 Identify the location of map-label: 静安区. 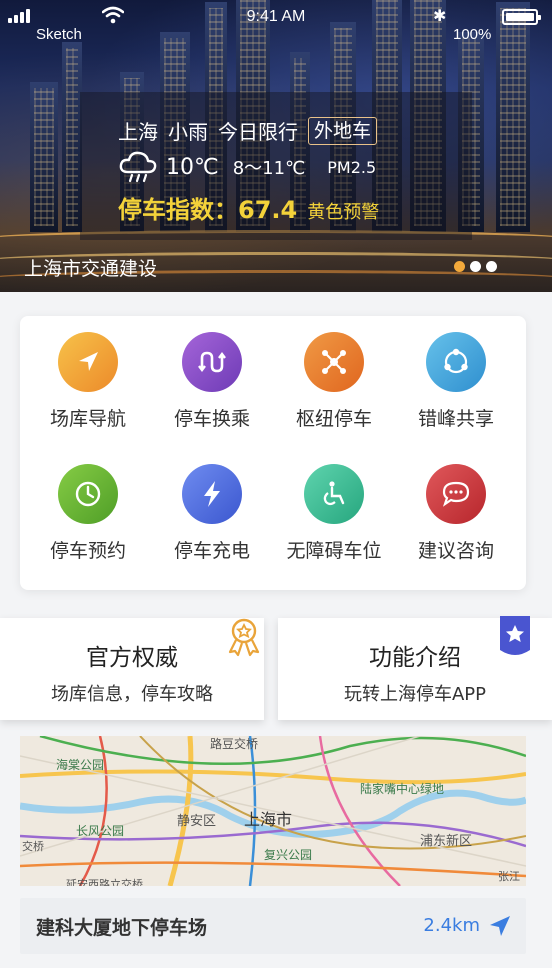
(197, 821).